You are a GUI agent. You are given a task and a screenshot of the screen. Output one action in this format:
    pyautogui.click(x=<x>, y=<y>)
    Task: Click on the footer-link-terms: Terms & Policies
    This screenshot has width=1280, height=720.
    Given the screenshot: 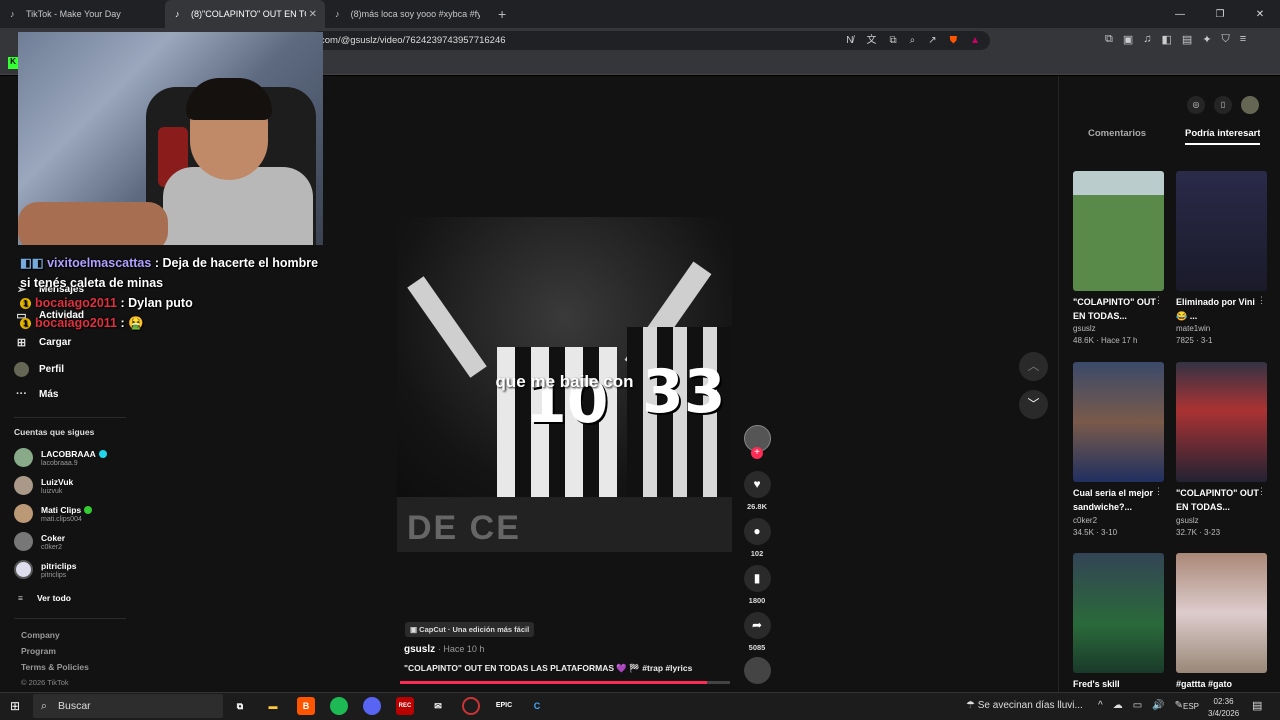 What is the action you would take?
    pyautogui.click(x=55, y=667)
    